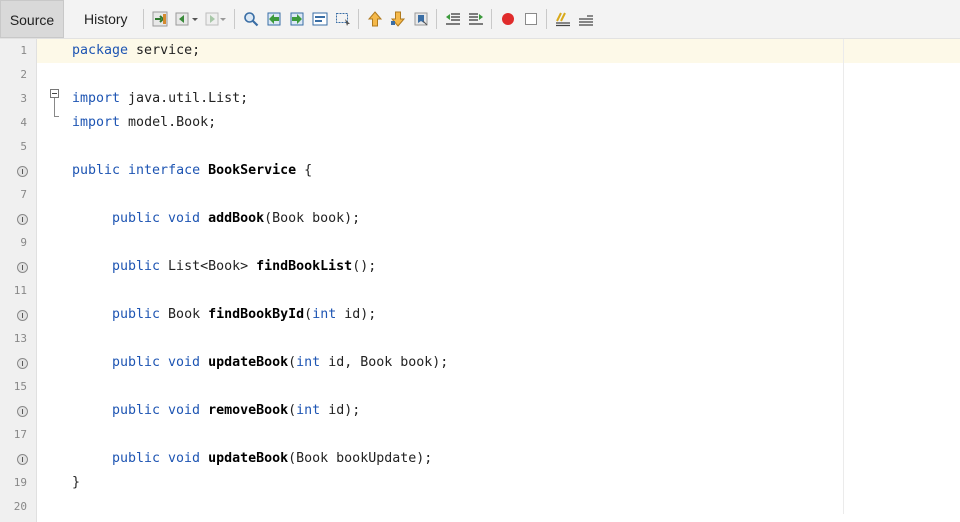  I want to click on find-next-icon, so click(297, 19).